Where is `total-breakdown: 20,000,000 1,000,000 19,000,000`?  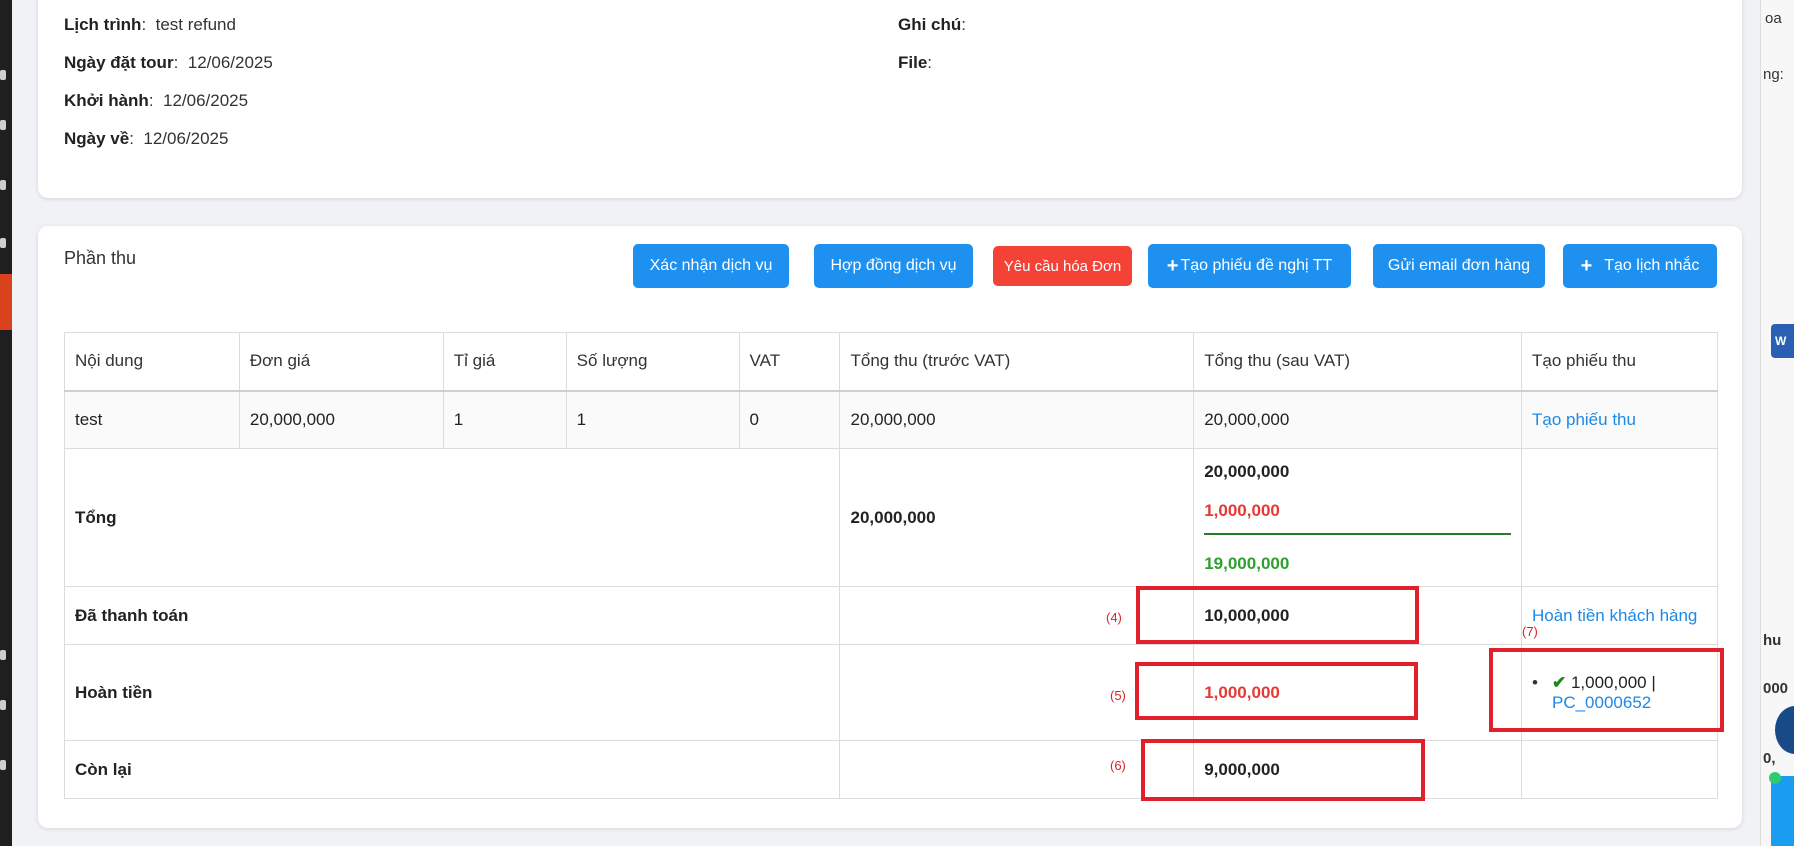
total-breakdown: 20,000,000 1,000,000 19,000,000 is located at coordinates (1357, 517).